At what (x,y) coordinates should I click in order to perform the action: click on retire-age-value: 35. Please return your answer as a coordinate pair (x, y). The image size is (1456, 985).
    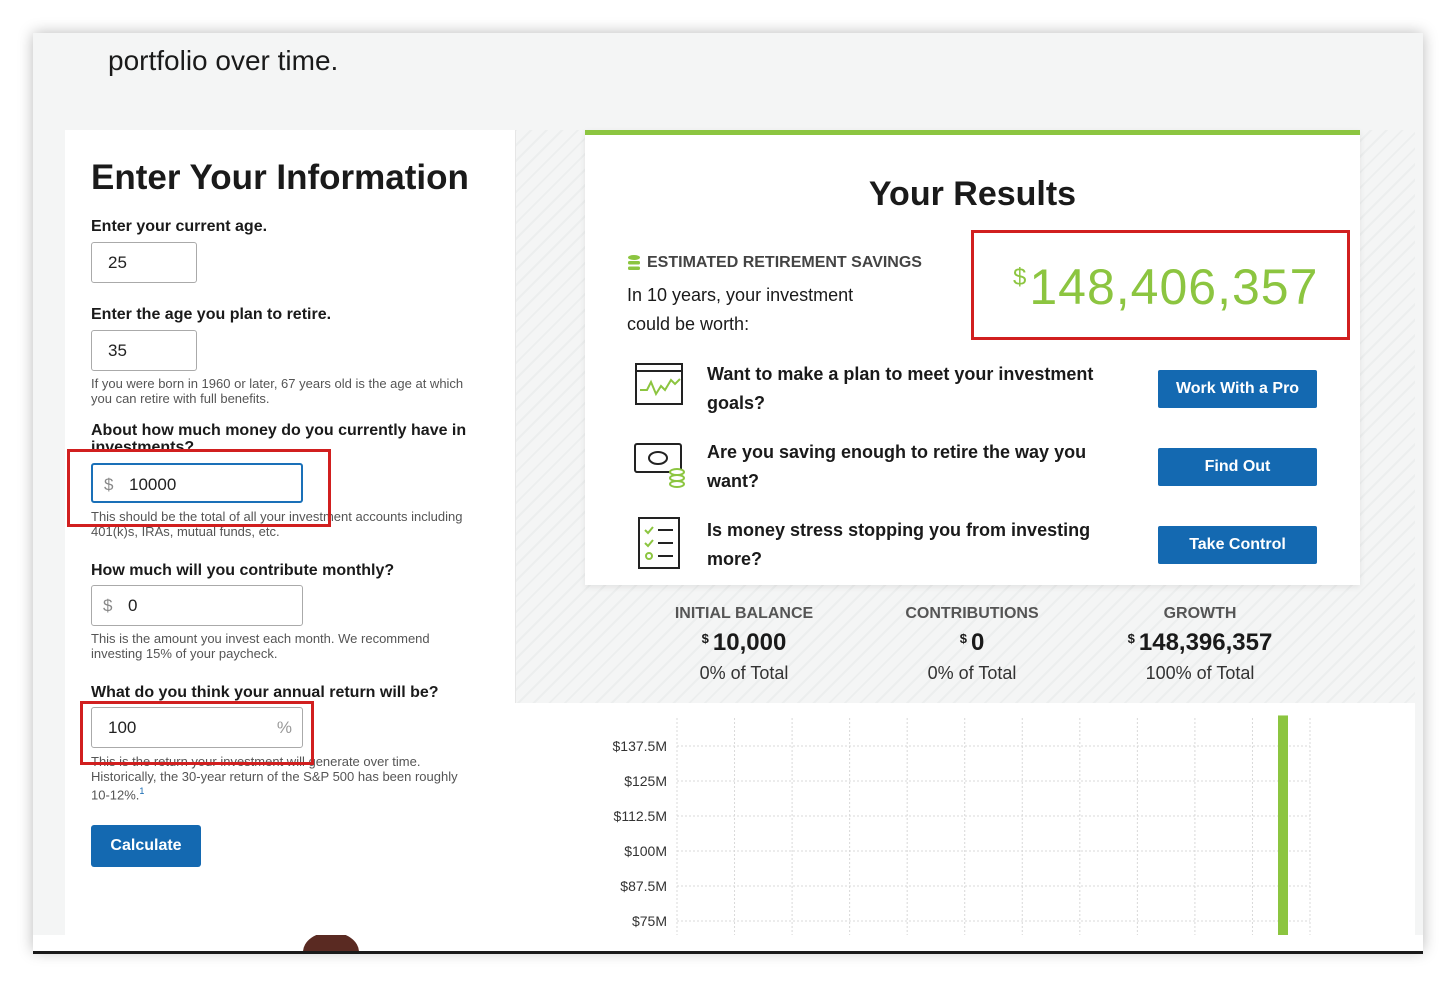
    Looking at the image, I should click on (117, 350).